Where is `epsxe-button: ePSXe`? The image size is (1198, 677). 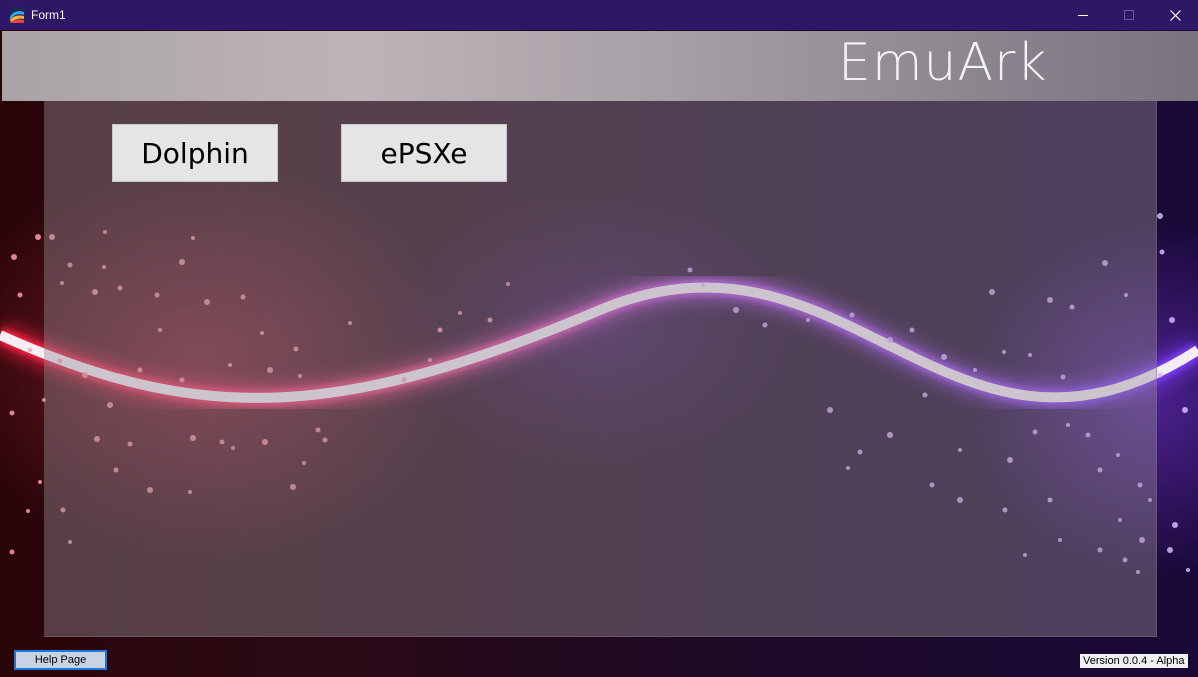
epsxe-button: ePSXe is located at coordinates (424, 153).